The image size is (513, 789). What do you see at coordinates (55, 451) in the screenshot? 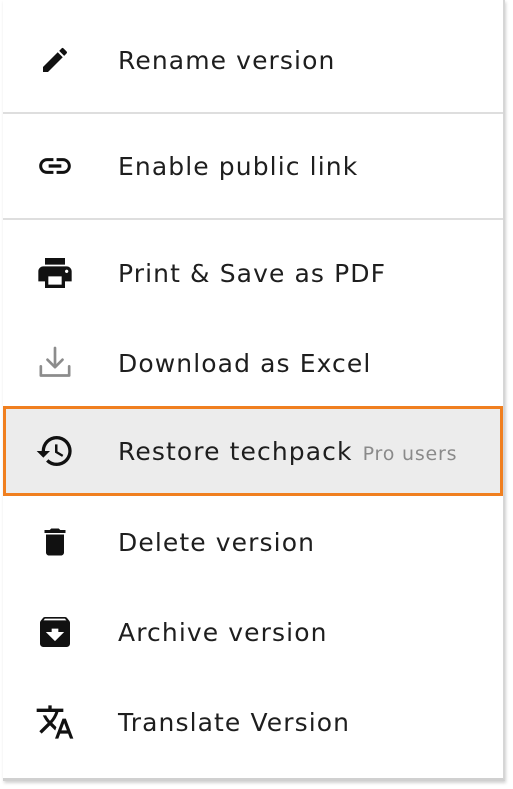
I see `restore-history-icon` at bounding box center [55, 451].